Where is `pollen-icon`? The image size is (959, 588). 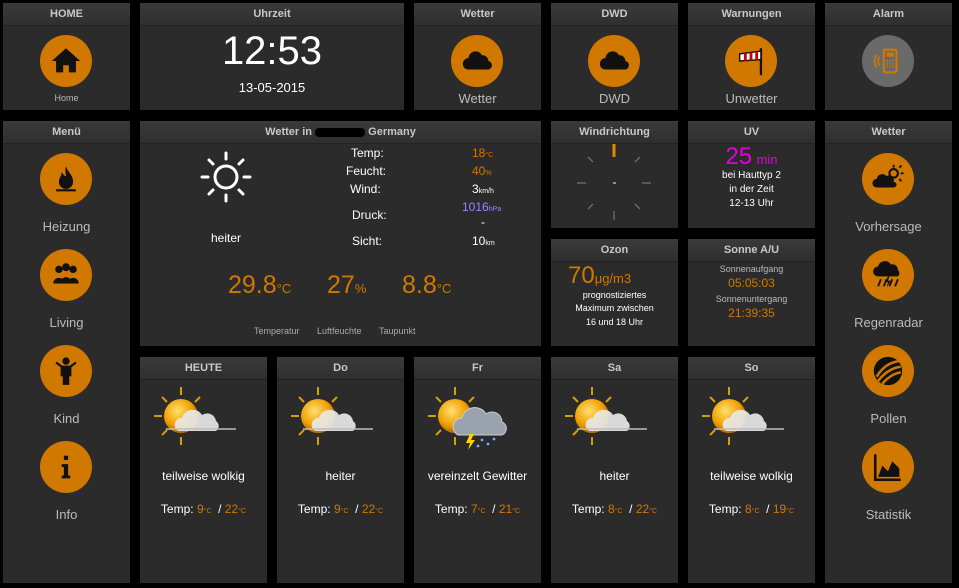 pollen-icon is located at coordinates (888, 371).